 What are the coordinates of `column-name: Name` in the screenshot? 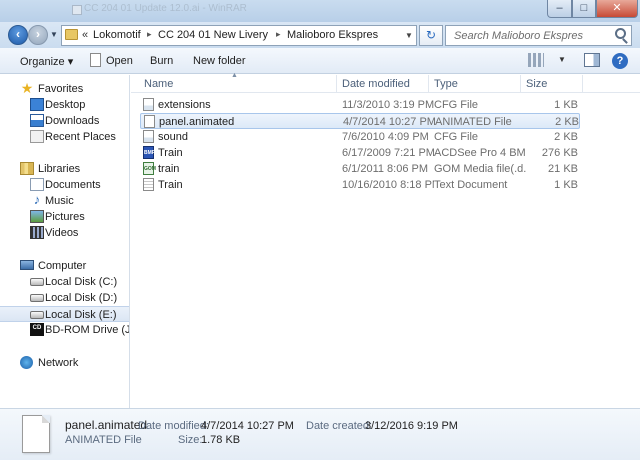 It's located at (158, 84).